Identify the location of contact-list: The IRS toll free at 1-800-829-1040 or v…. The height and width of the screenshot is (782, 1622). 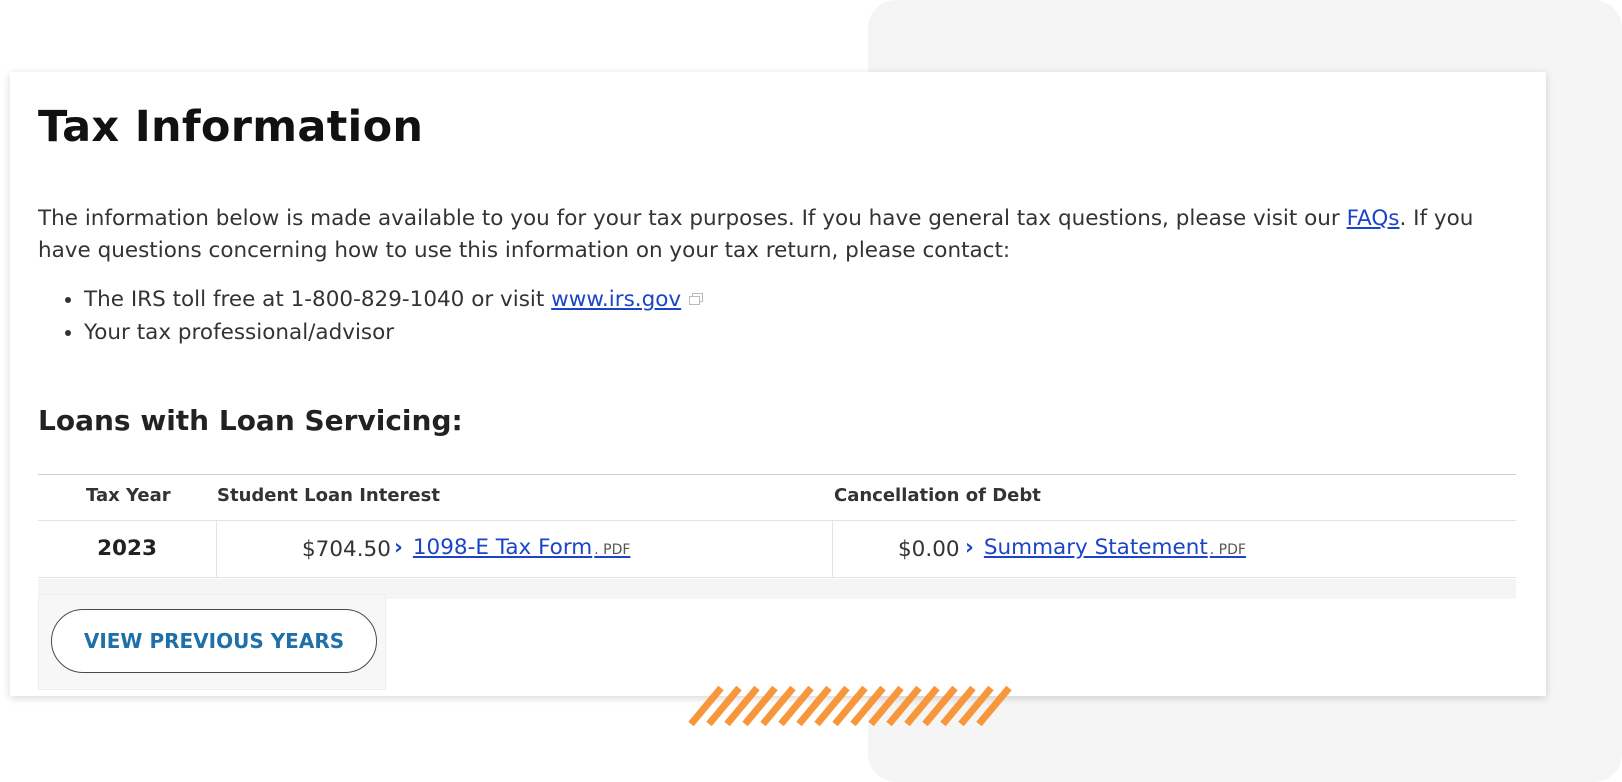
(384, 316).